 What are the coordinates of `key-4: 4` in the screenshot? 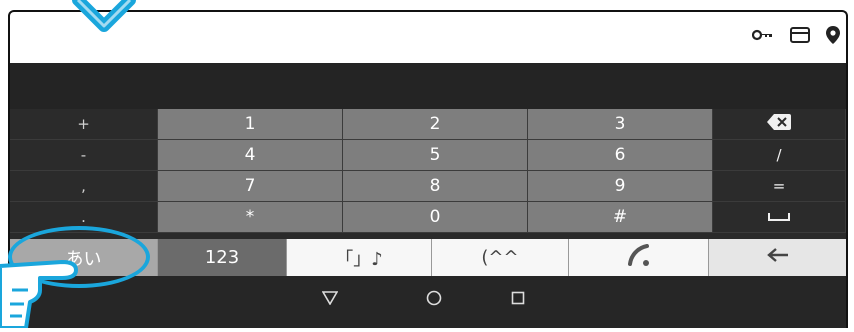 It's located at (250, 155).